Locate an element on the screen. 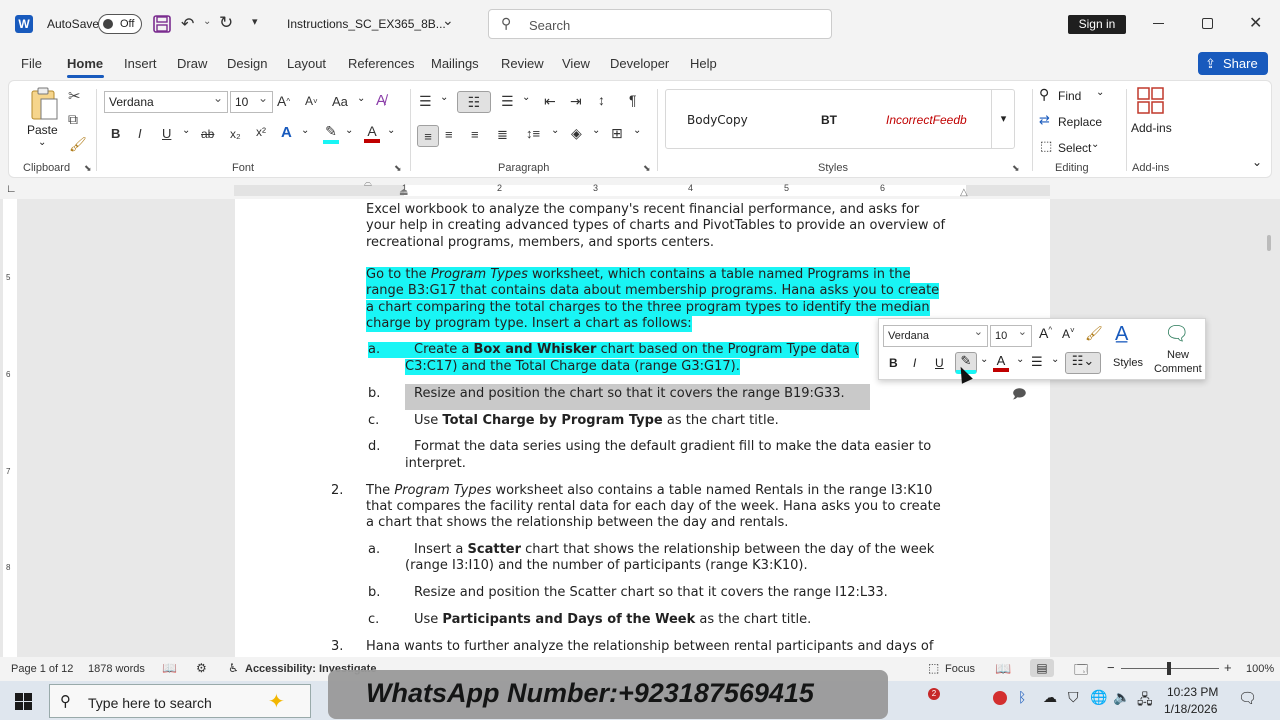 This screenshot has height=720, width=1280. undo-dropdown-icon: ⌄ is located at coordinates (207, 21).